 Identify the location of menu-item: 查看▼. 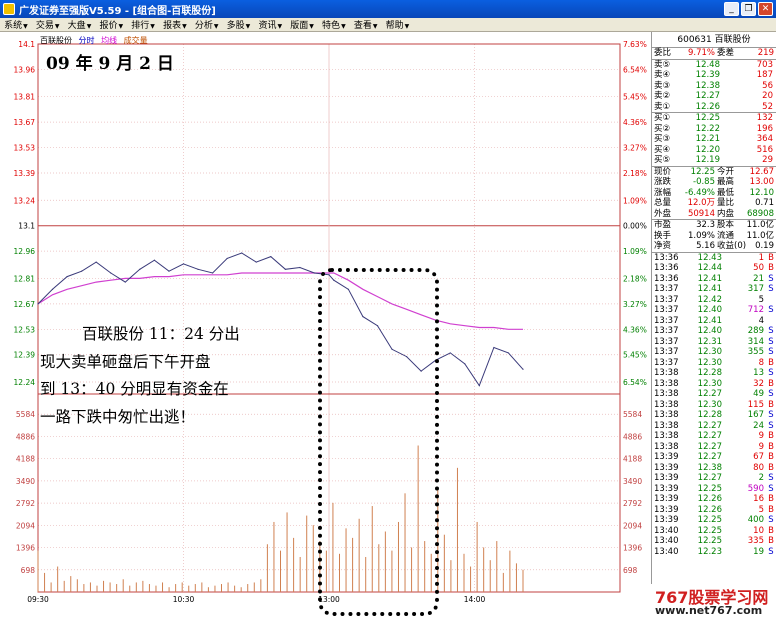
(366, 24).